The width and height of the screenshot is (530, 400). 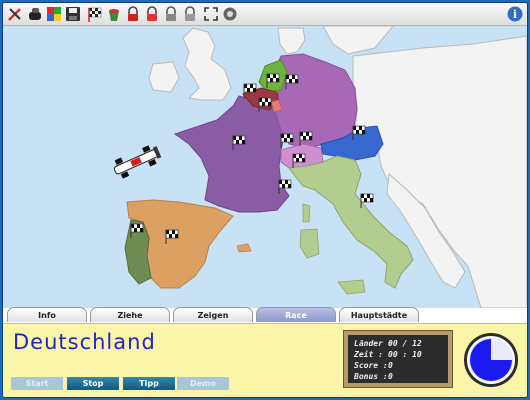 What do you see at coordinates (133, 14) in the screenshot?
I see `lock-red-icon` at bounding box center [133, 14].